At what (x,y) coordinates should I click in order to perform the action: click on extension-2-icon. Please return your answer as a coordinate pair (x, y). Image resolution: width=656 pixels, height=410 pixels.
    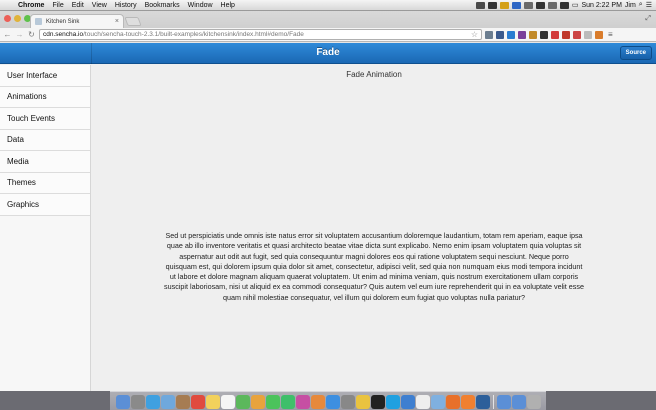
    Looking at the image, I should click on (500, 34).